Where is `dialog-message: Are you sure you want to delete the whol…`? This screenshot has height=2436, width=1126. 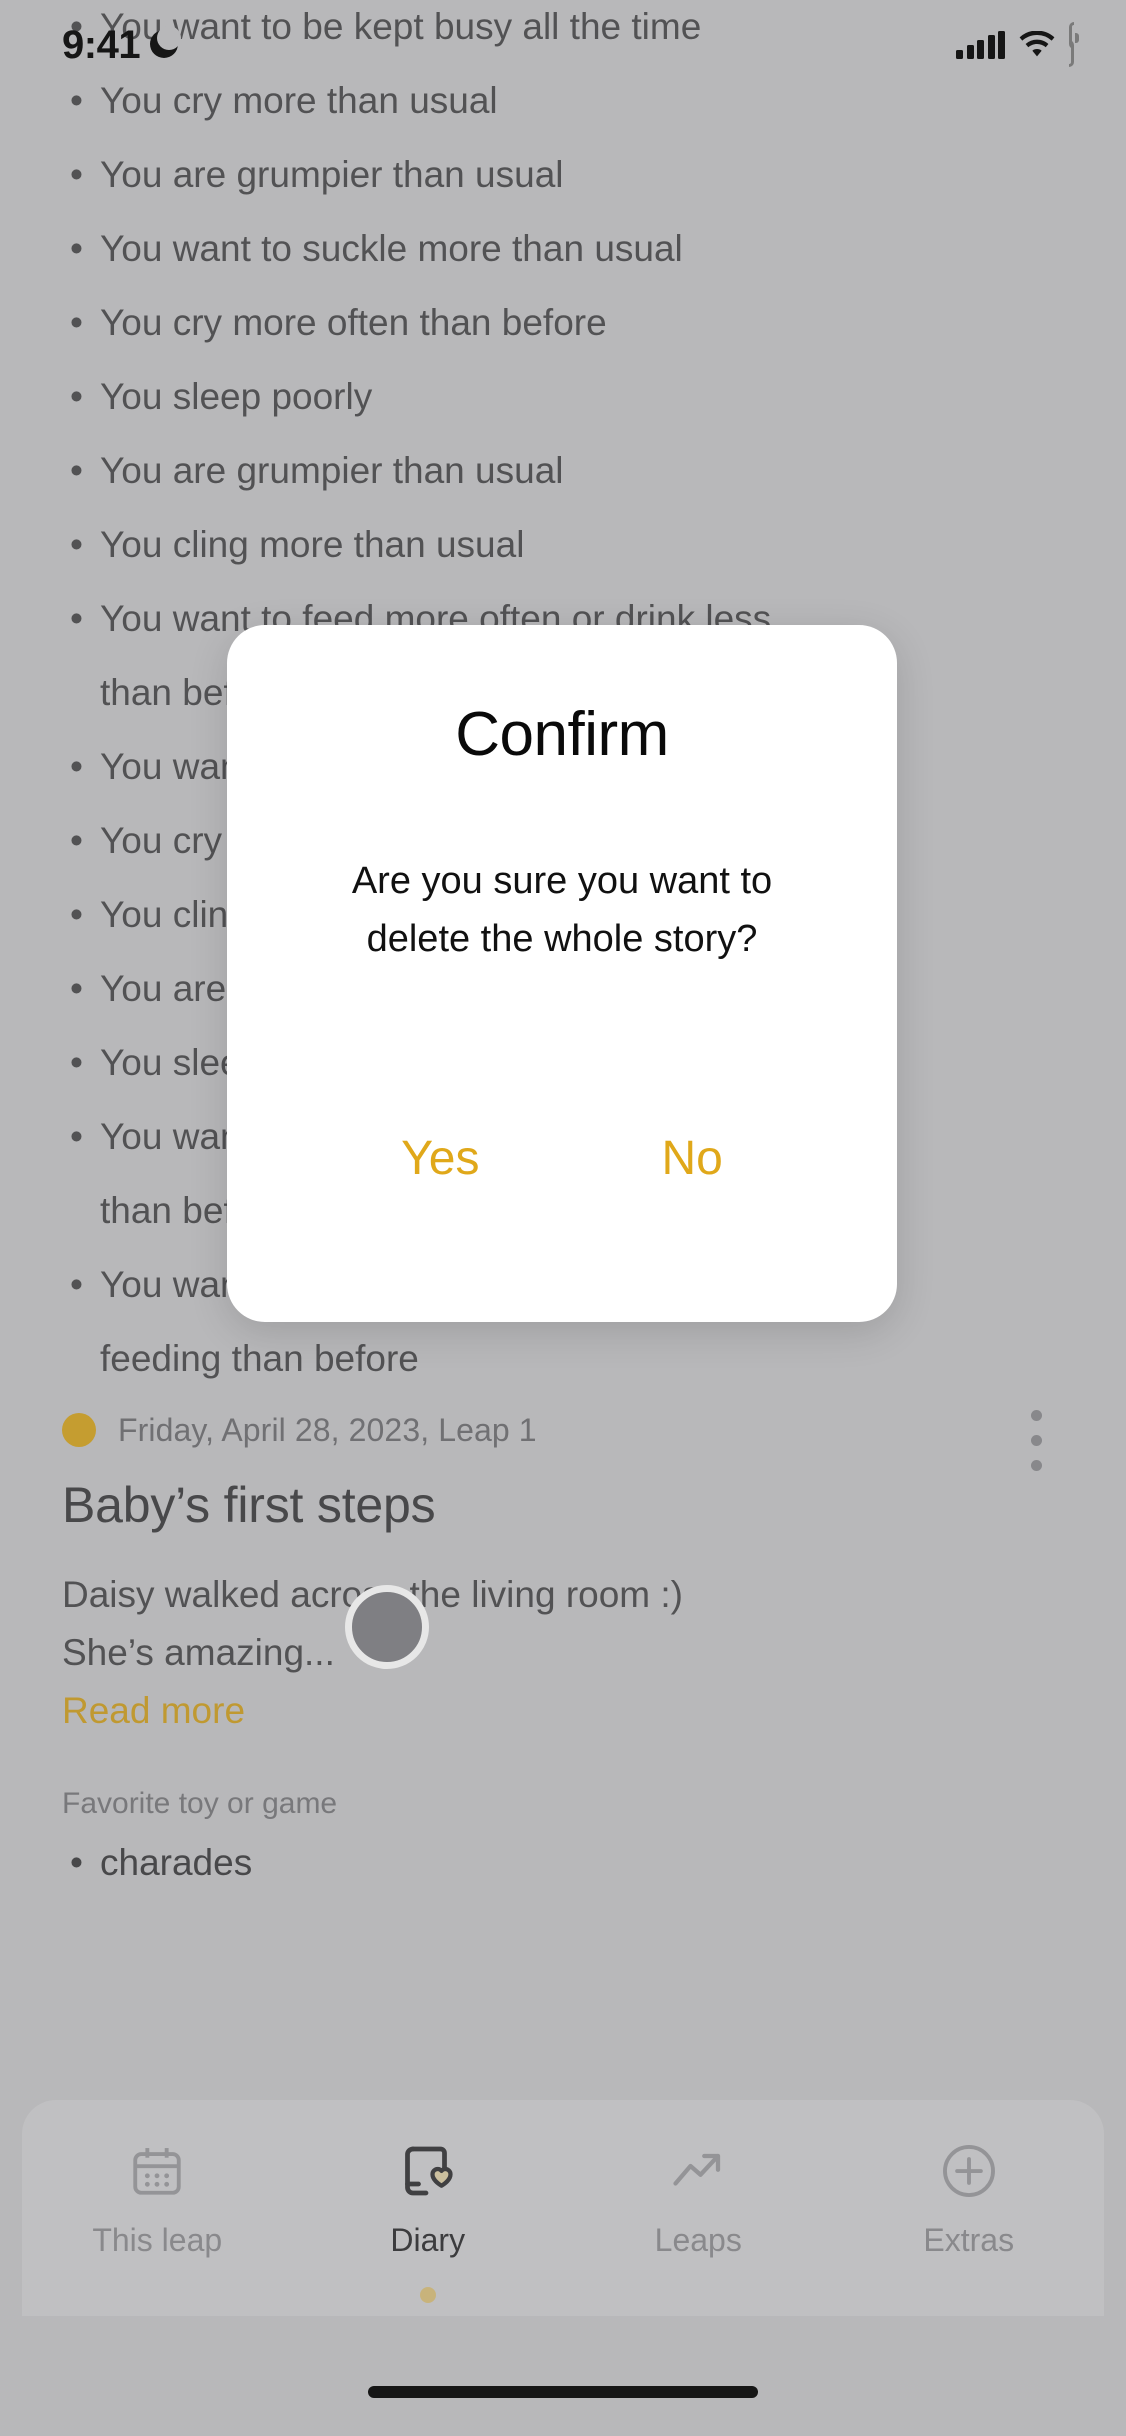 dialog-message: Are you sure you want to delete the whol… is located at coordinates (562, 910).